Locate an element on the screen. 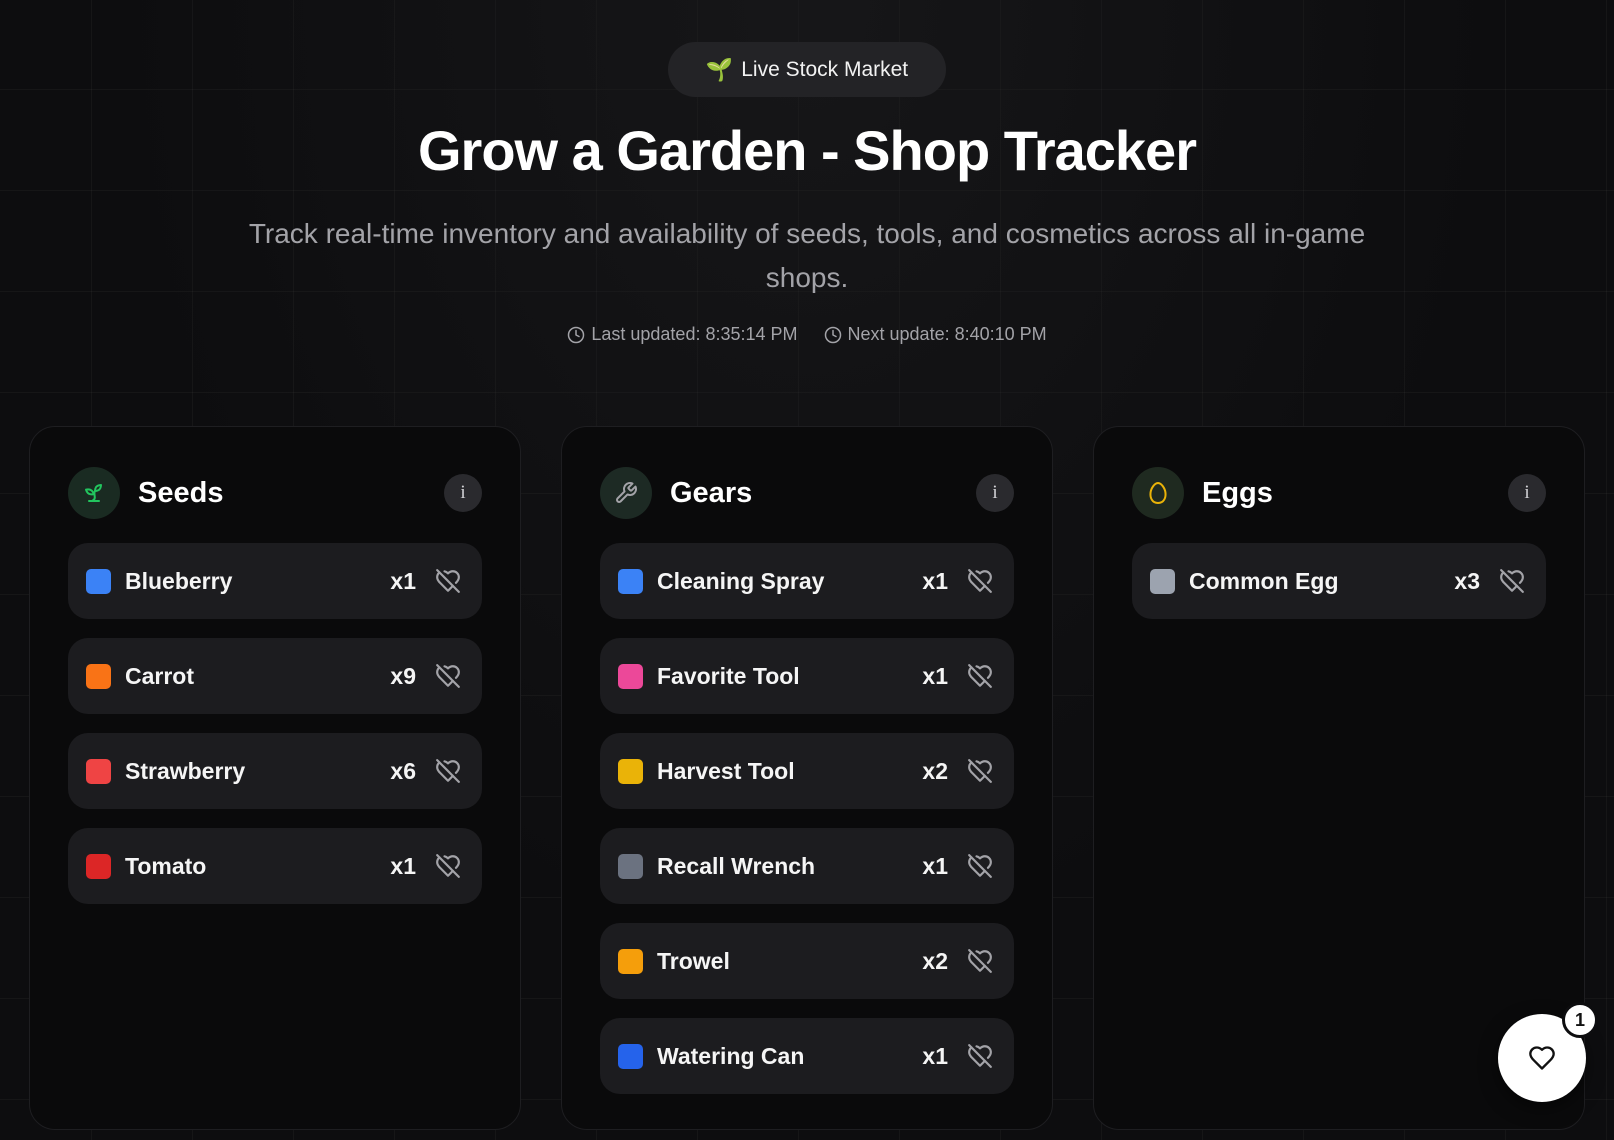 The height and width of the screenshot is (1140, 1614). list-item: Cleaning Spray x1 is located at coordinates (807, 581).